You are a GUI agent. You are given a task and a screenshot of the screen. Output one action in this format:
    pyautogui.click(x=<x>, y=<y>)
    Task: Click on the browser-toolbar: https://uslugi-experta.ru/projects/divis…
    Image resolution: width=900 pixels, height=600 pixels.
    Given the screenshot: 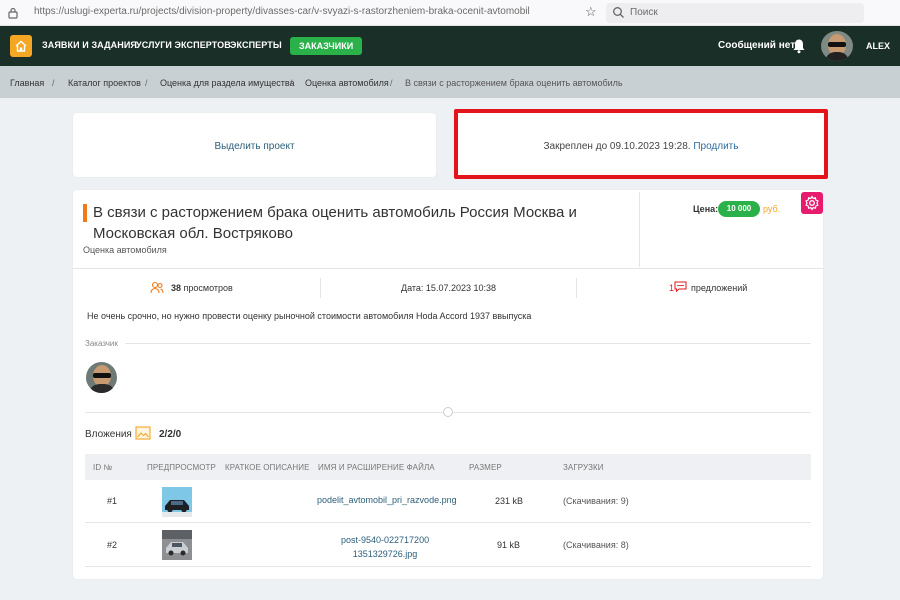 What is the action you would take?
    pyautogui.click(x=450, y=13)
    